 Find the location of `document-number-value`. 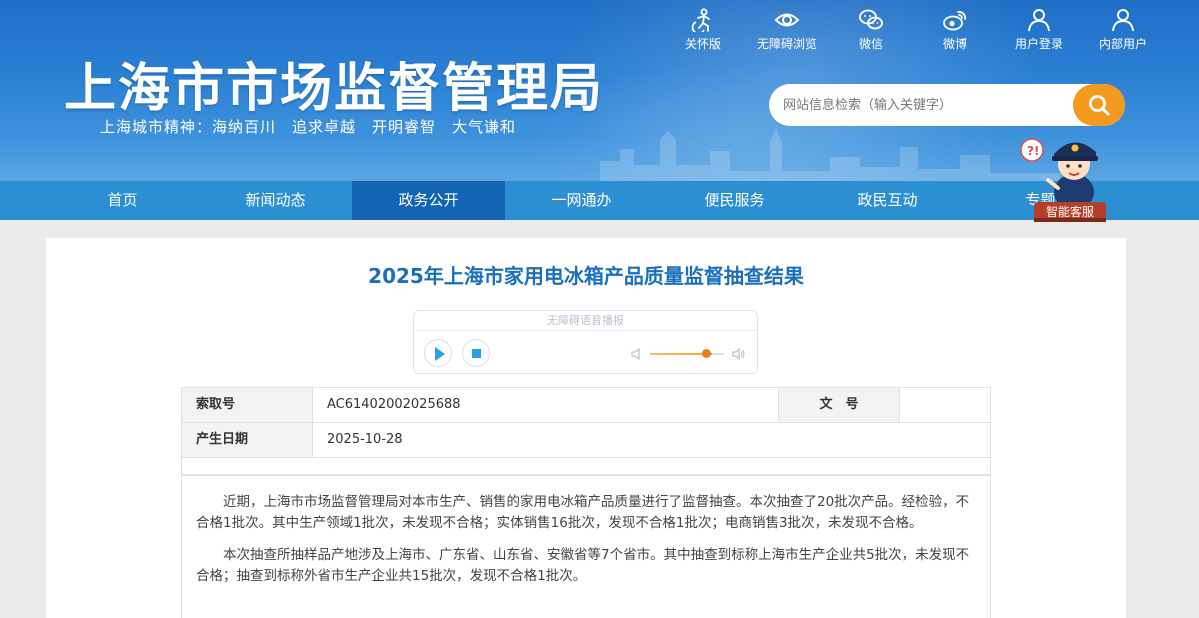

document-number-value is located at coordinates (945, 405).